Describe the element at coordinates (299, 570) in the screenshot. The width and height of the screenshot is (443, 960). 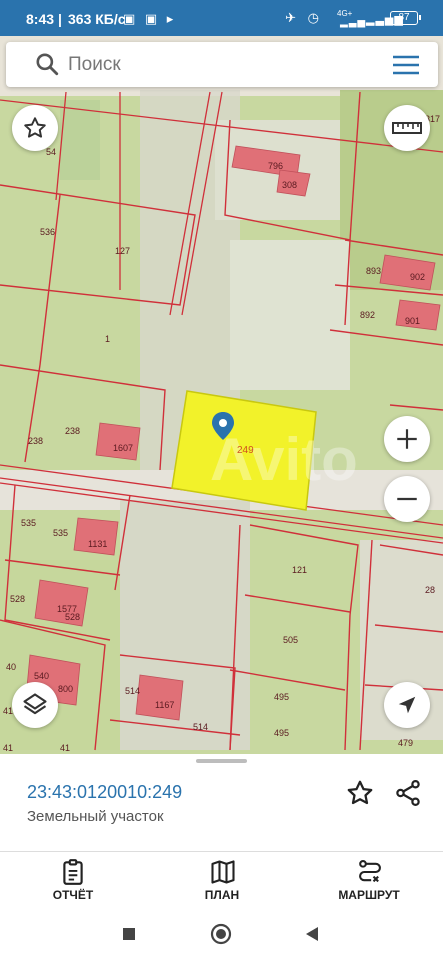
I see `parcel-label: 121` at that location.